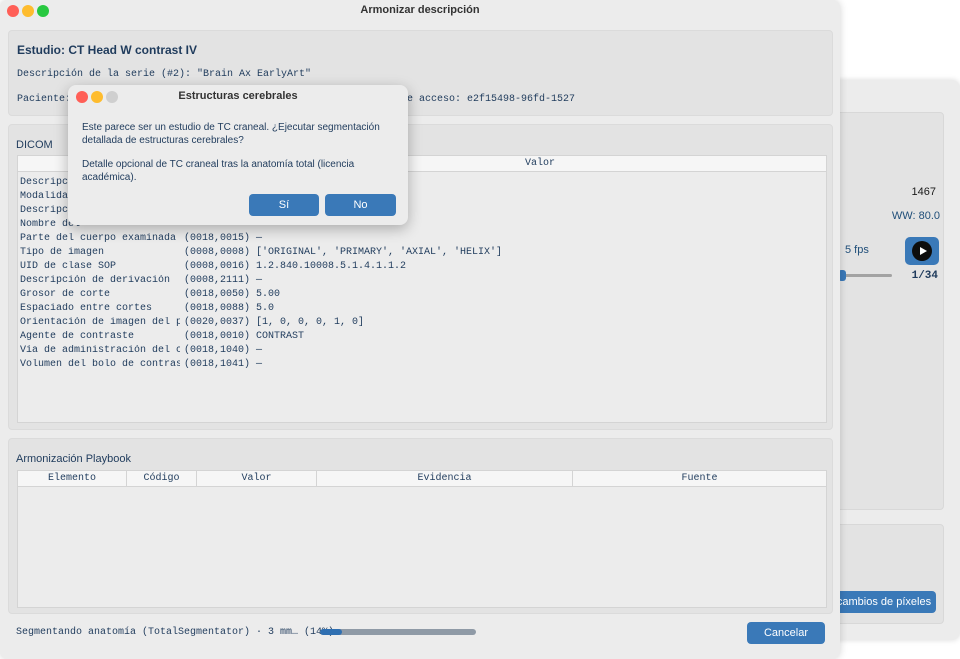  What do you see at coordinates (540, 163) in the screenshot?
I see `value-column-header: Valor` at bounding box center [540, 163].